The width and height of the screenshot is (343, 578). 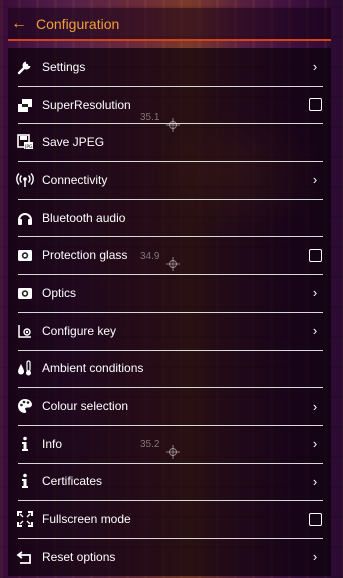 I want to click on menu-item-settings: Settings ›, so click(x=169, y=67).